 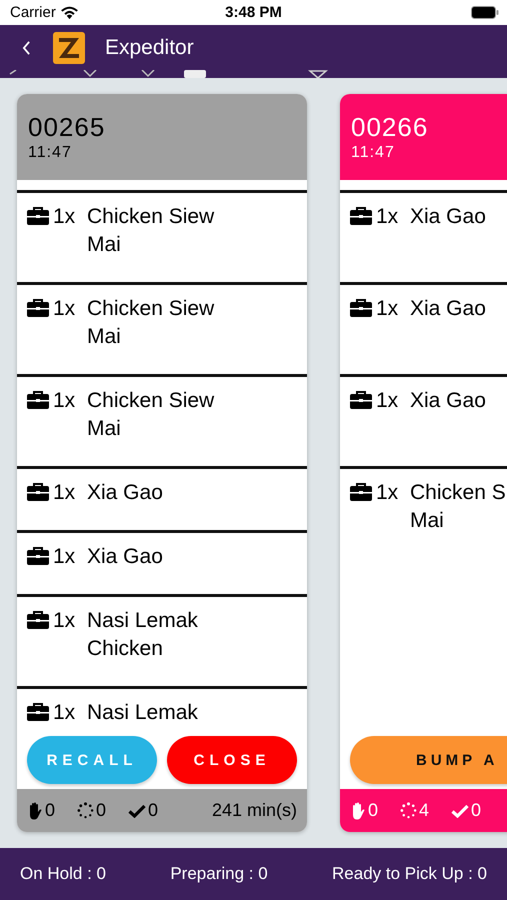 I want to click on preparing-count: 4, so click(x=424, y=810).